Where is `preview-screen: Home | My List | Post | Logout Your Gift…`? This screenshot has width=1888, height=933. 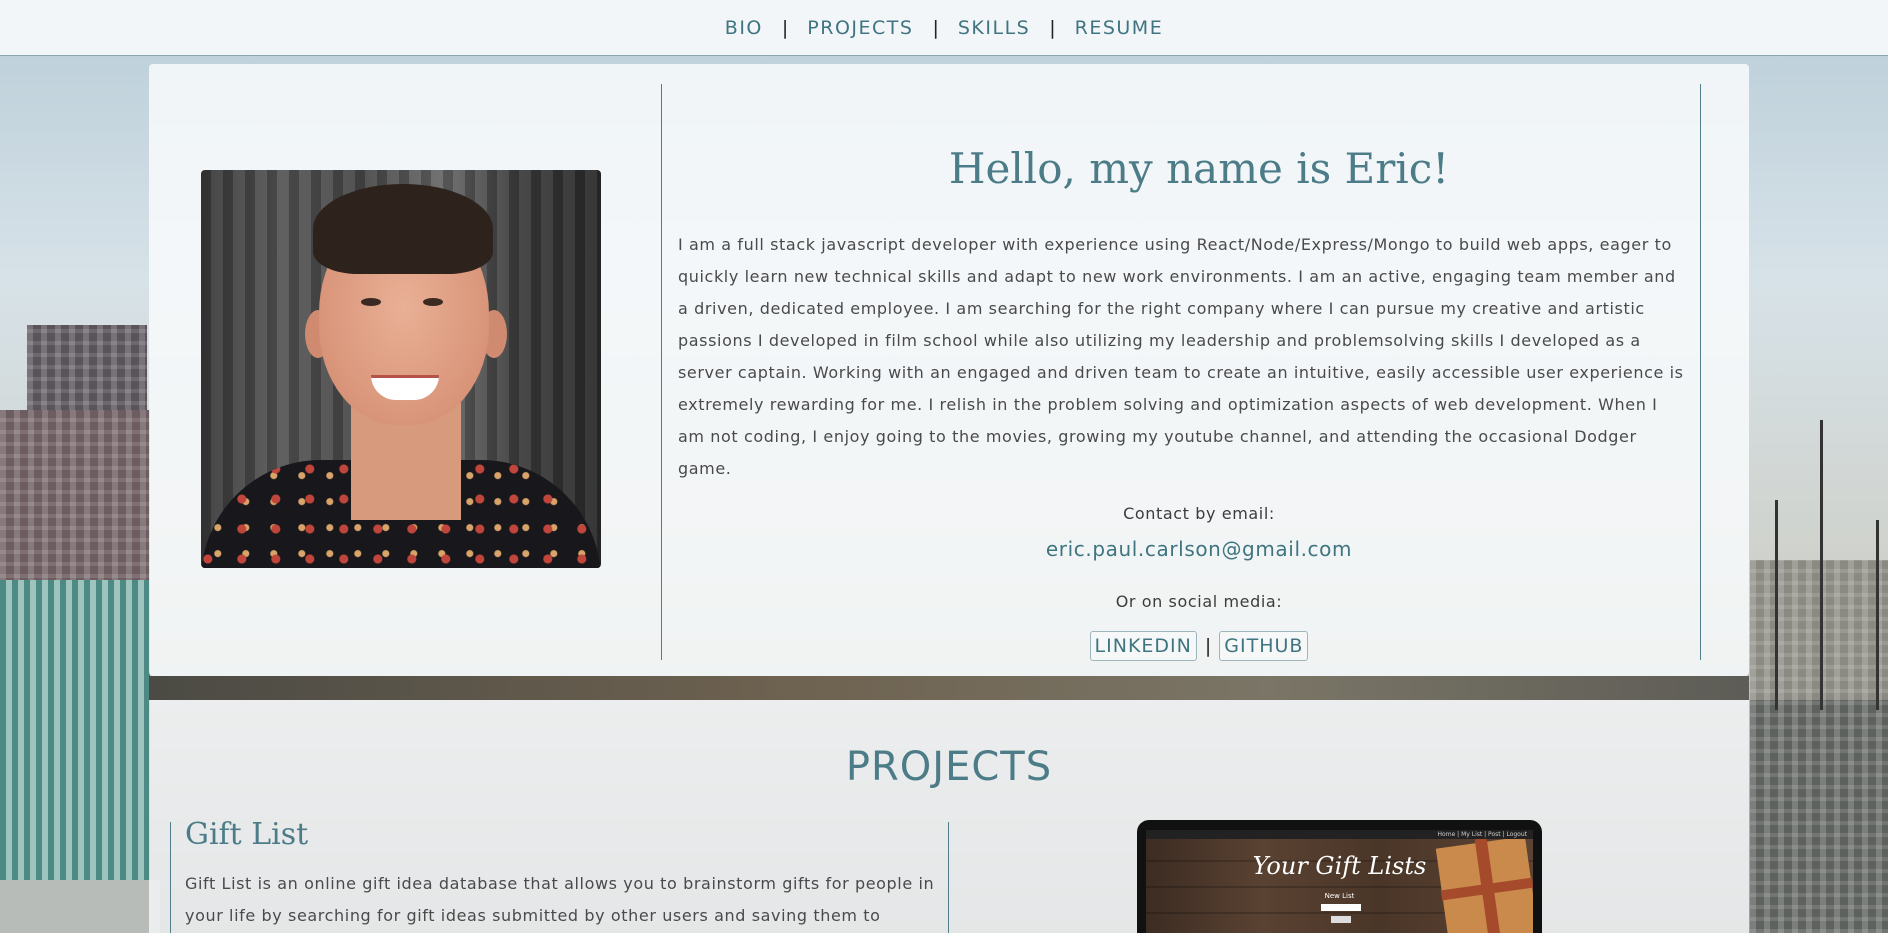 preview-screen: Home | My List | Post | Logout Your Gift… is located at coordinates (1339, 881).